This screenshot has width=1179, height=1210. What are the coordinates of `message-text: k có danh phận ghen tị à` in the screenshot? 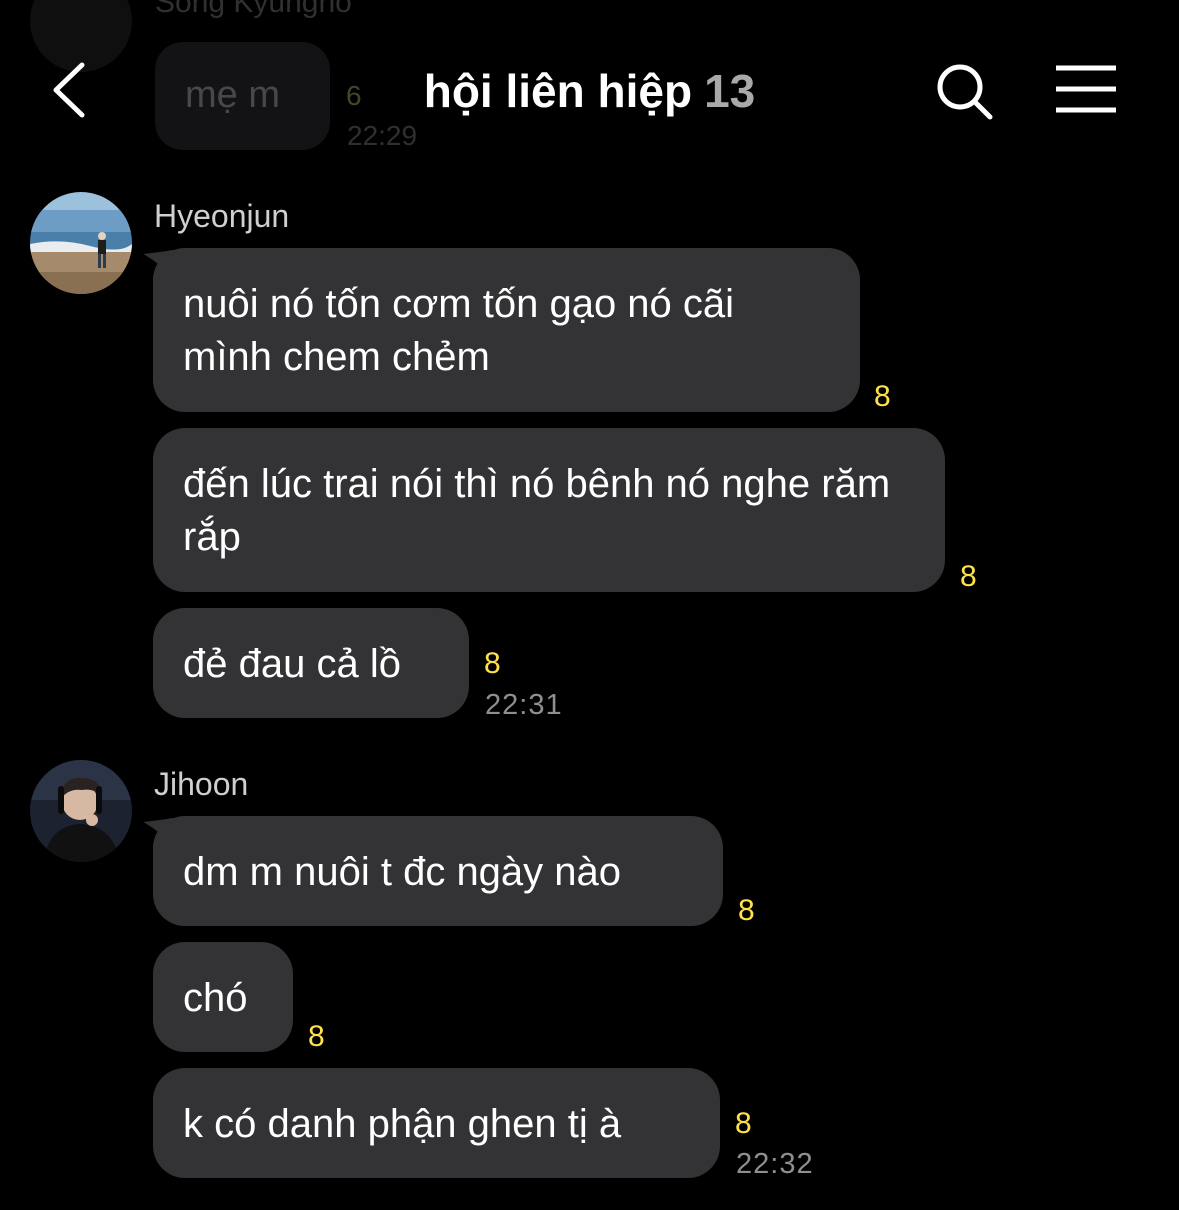 It's located at (402, 1124).